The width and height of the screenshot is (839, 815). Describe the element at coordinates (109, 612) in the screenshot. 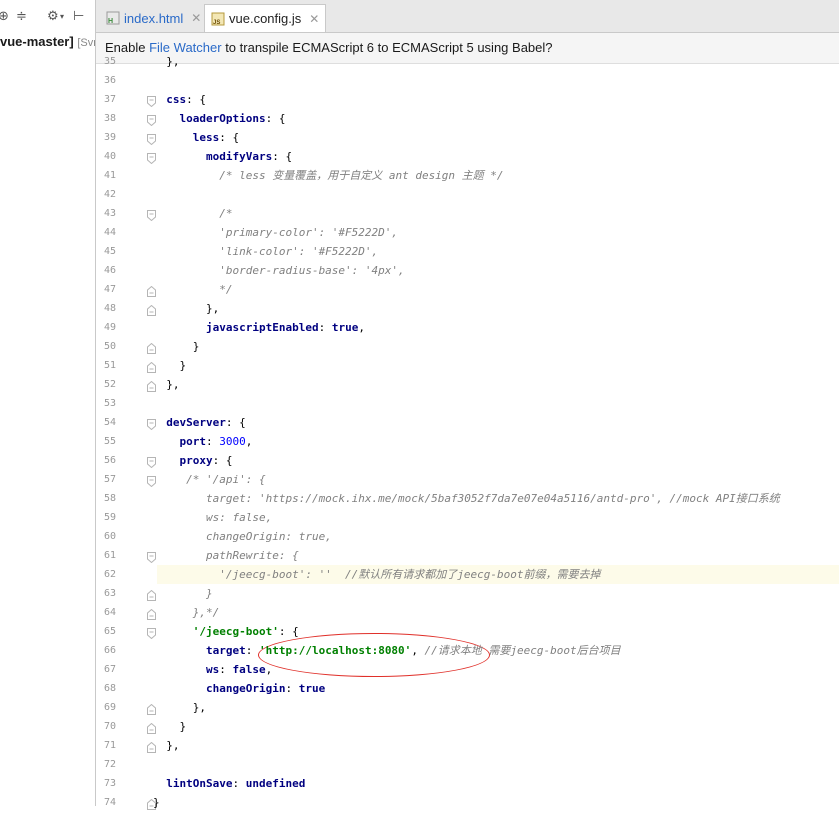

I see `line-number: 64` at that location.